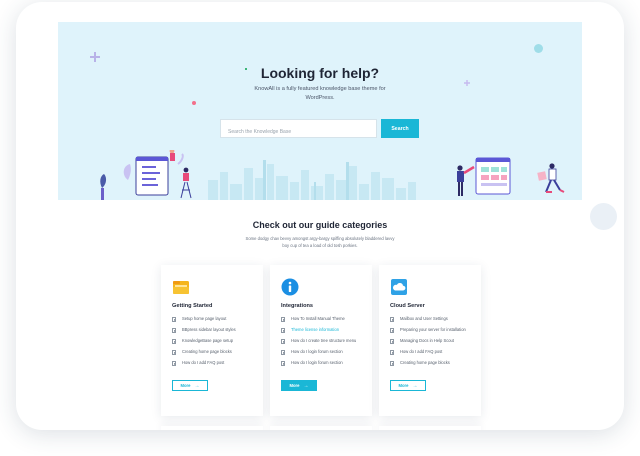 This screenshot has height=456, width=640. Describe the element at coordinates (318, 321) in the screenshot. I see `article-link: How To Install Manual Theme` at that location.